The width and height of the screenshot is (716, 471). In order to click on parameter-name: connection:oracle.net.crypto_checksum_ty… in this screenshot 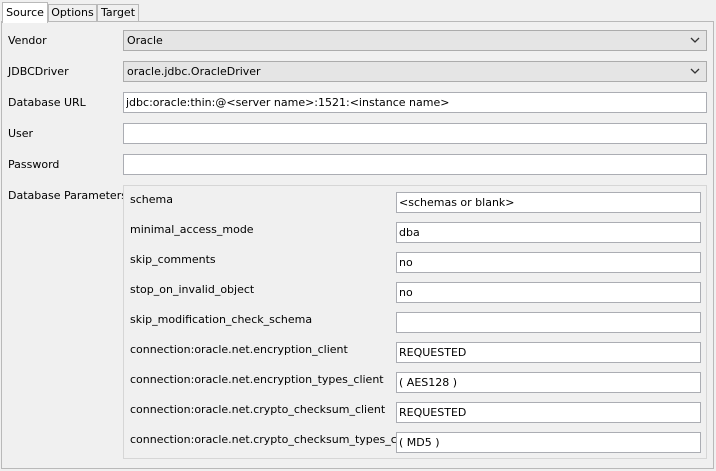, I will do `click(275, 439)`.